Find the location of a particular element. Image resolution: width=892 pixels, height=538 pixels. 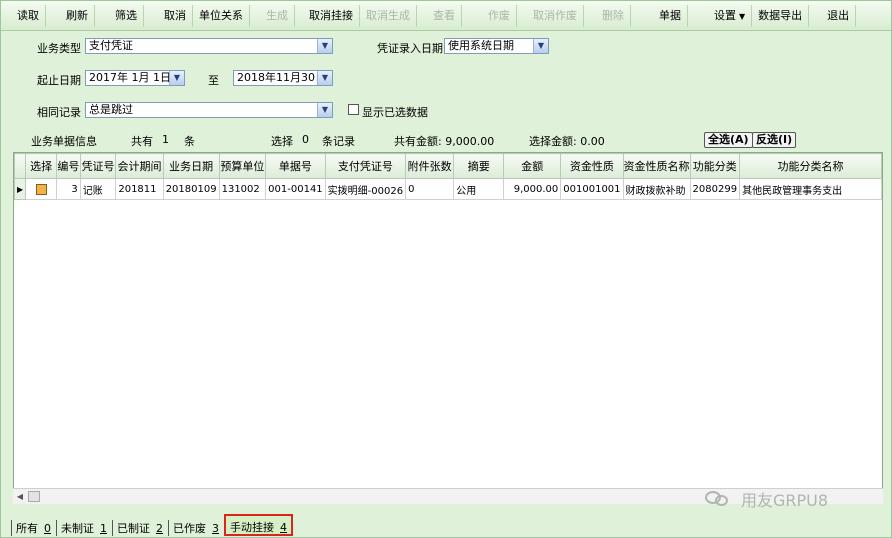

tab-count: 2 is located at coordinates (159, 528).